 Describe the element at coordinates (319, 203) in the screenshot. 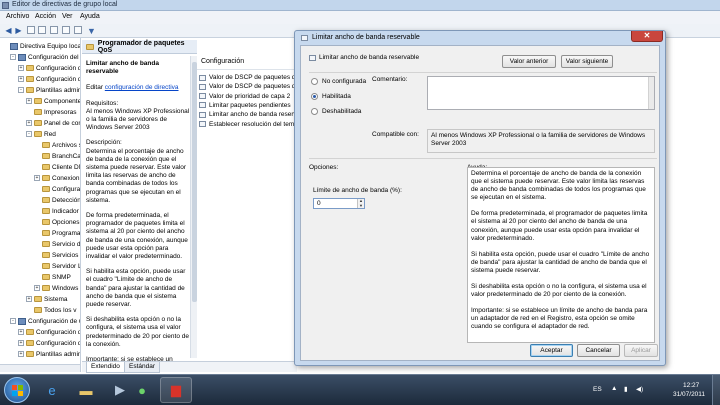

I see `bandwidth-limit-value: 0` at that location.